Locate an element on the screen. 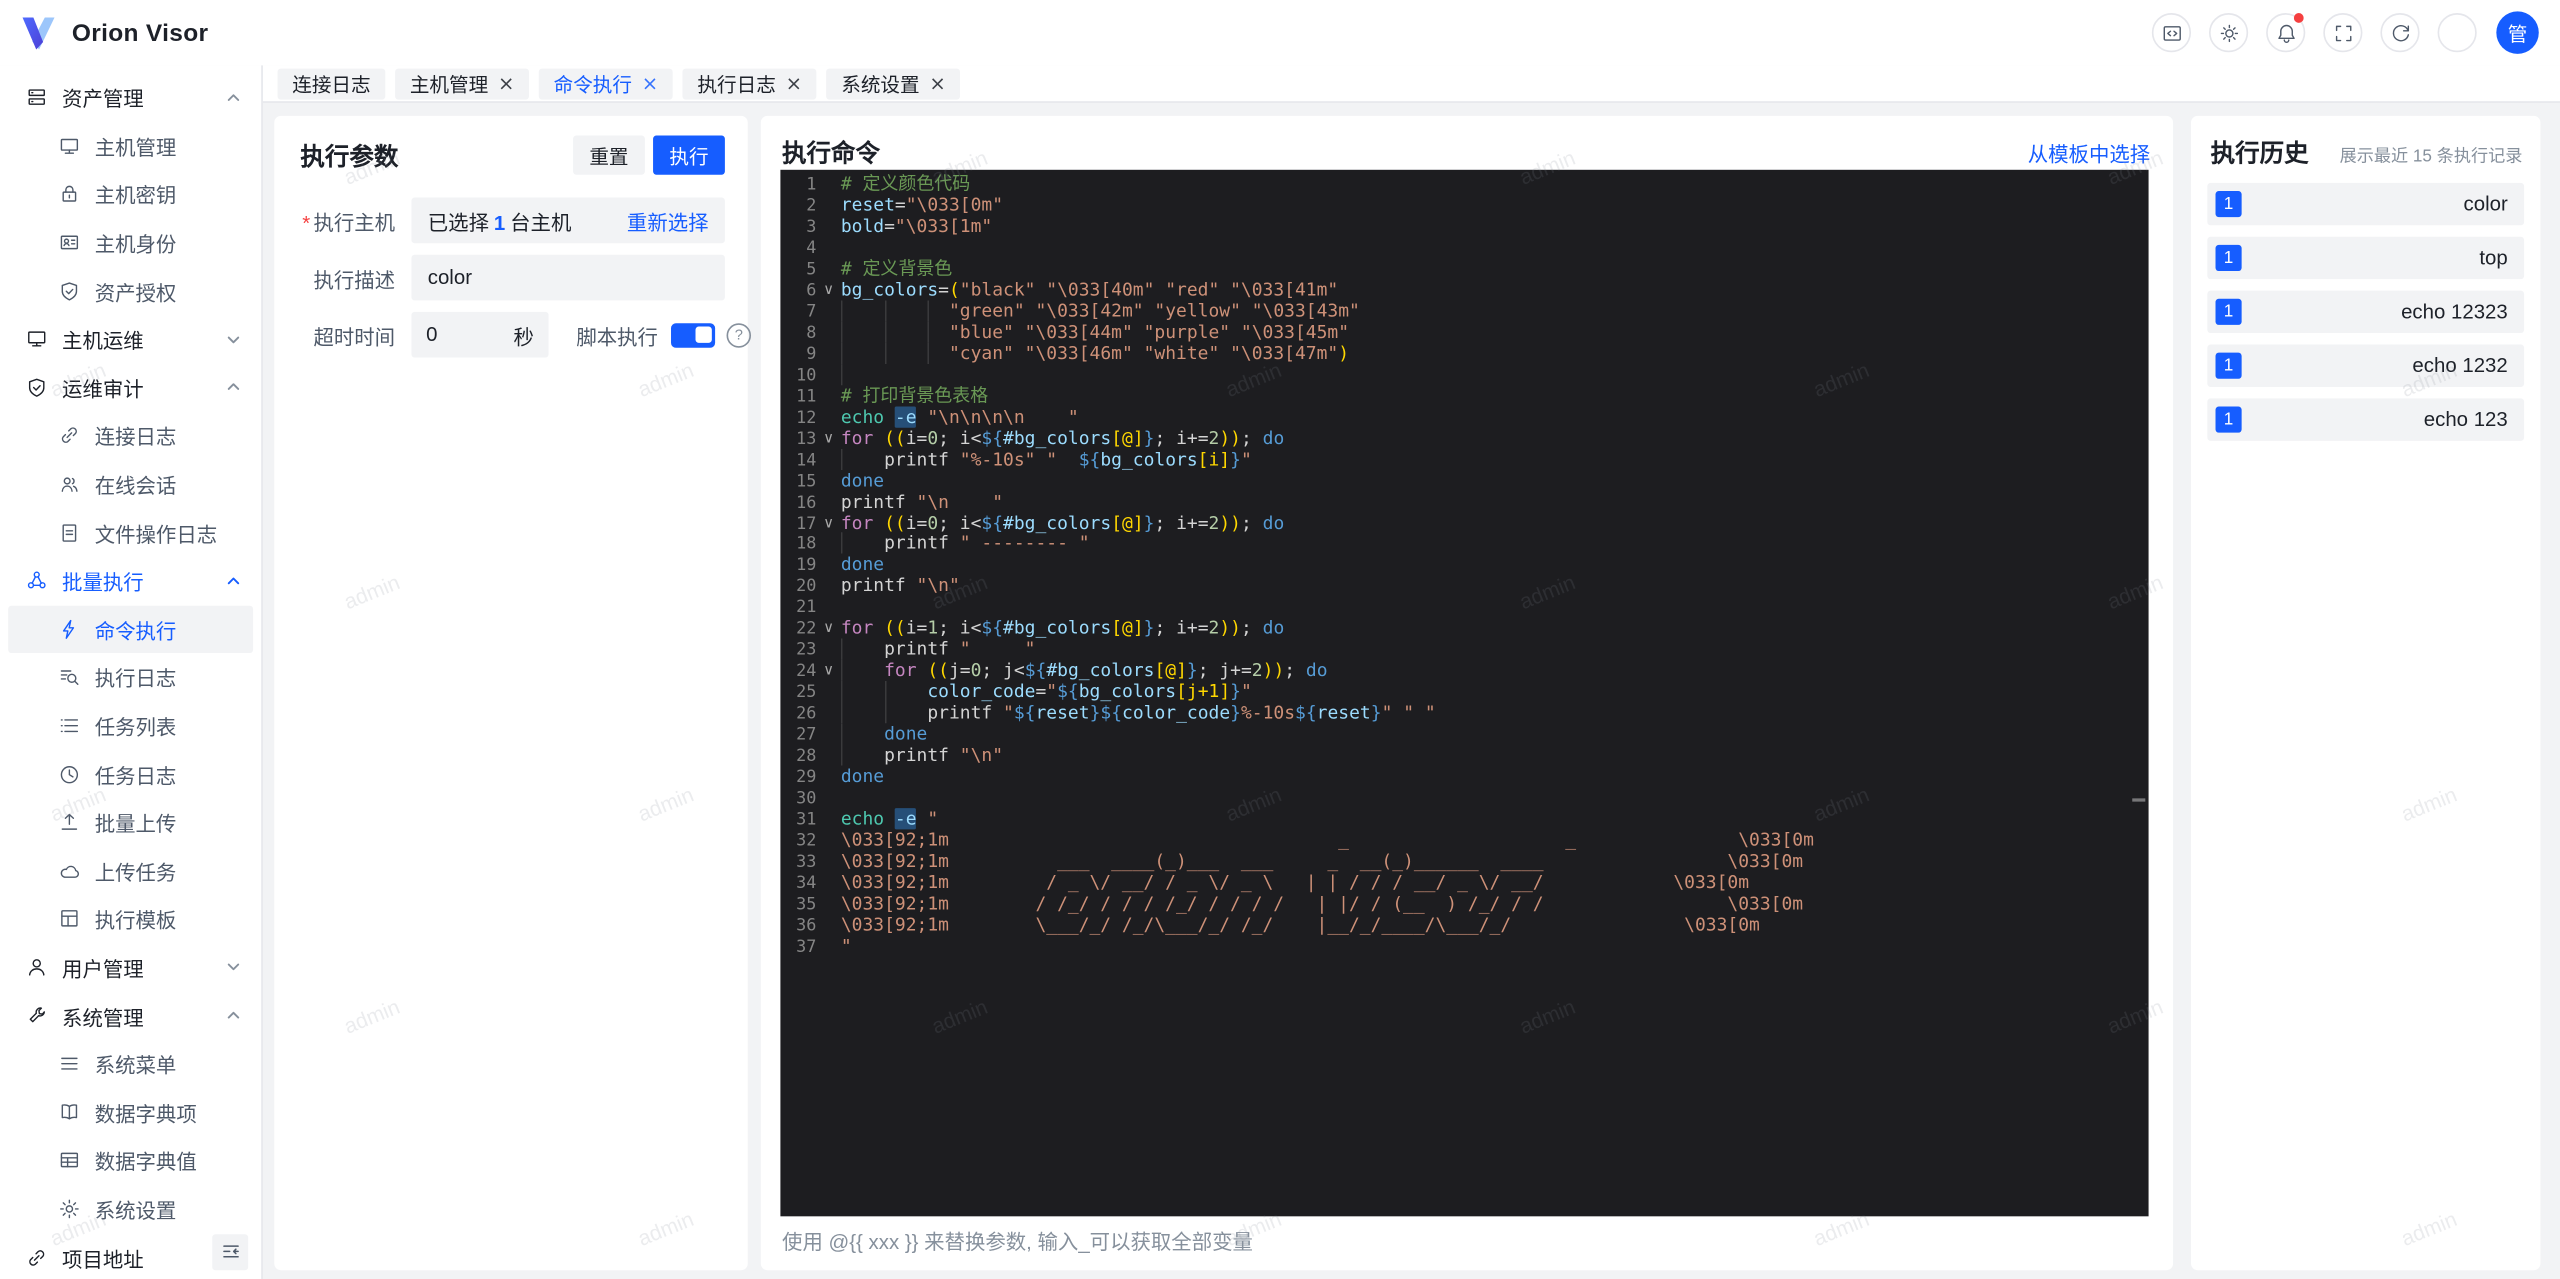 The image size is (2560, 1279). reselect-link: 重新选择 is located at coordinates (668, 220).